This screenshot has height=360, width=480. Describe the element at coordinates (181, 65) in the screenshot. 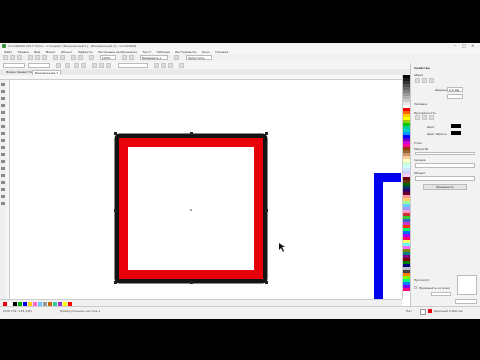

I see `convert-to-curves-icon` at that location.